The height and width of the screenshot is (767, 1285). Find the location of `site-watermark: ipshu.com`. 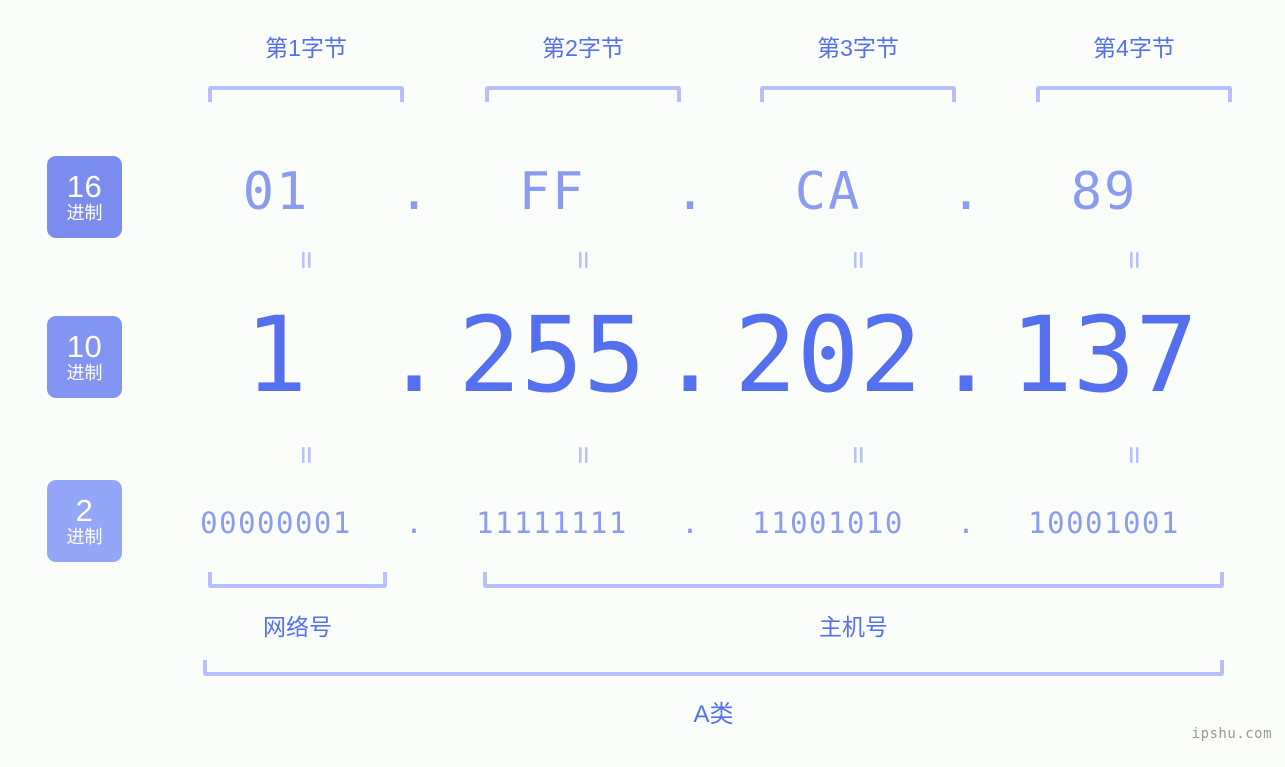

site-watermark: ipshu.com is located at coordinates (1231, 734).